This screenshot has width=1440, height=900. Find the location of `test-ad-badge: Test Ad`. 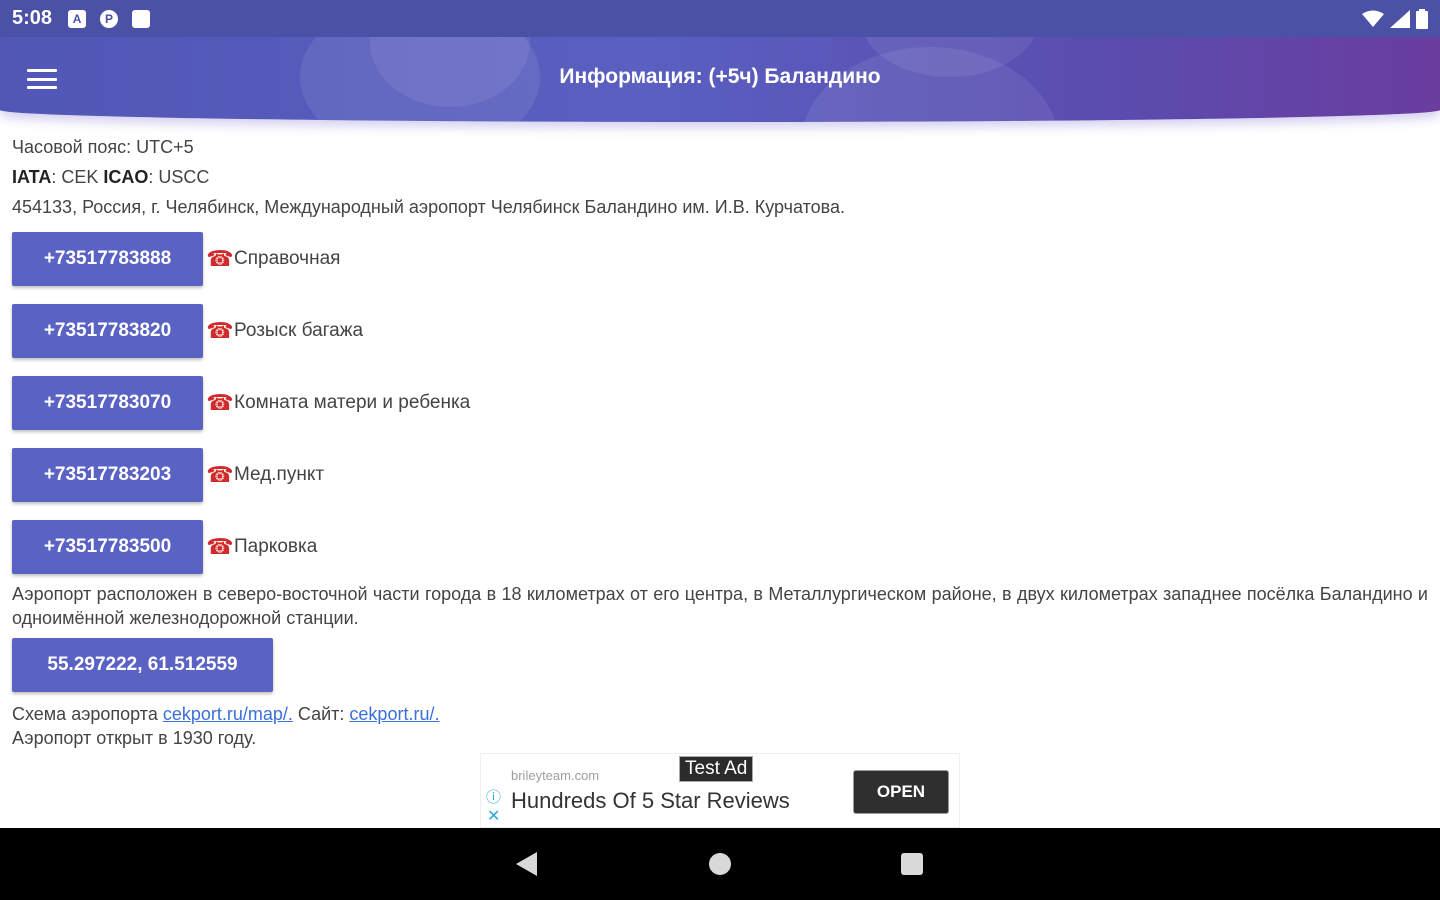

test-ad-badge: Test Ad is located at coordinates (716, 769).